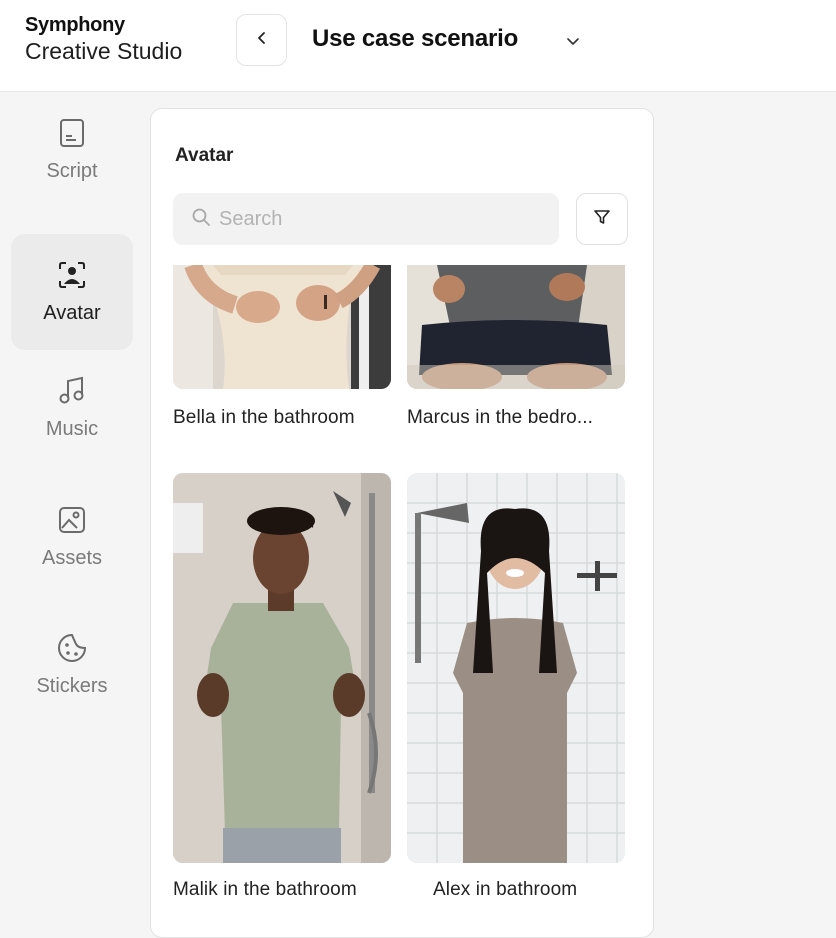 Image resolution: width=836 pixels, height=938 pixels. I want to click on sidebar-item-music: Music, so click(72, 408).